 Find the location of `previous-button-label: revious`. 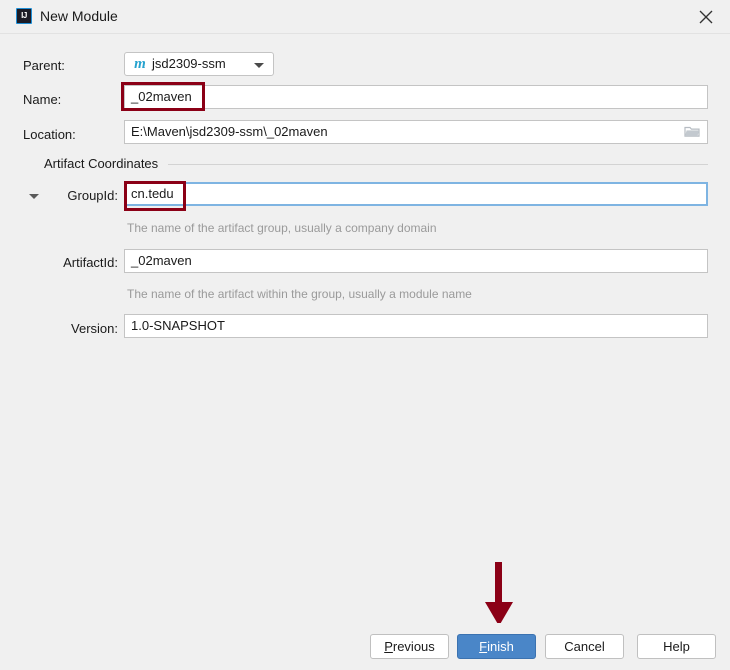

previous-button-label: revious is located at coordinates (413, 646).